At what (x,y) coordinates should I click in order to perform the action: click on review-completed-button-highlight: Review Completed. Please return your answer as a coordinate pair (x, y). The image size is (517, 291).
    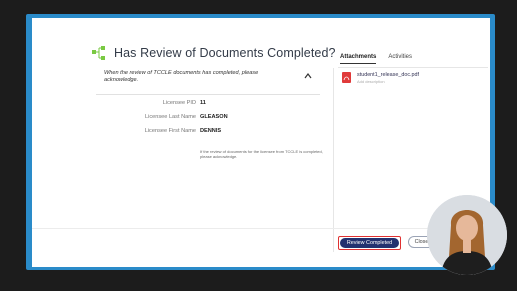
    Looking at the image, I should click on (369, 243).